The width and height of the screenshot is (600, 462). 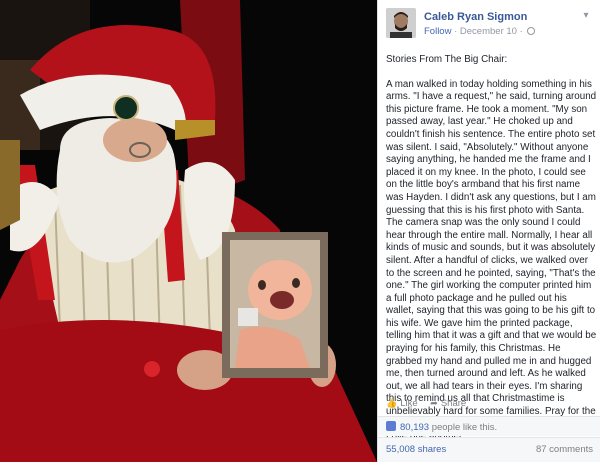 I want to click on chevron-down-icon: ▾, so click(x=586, y=16).